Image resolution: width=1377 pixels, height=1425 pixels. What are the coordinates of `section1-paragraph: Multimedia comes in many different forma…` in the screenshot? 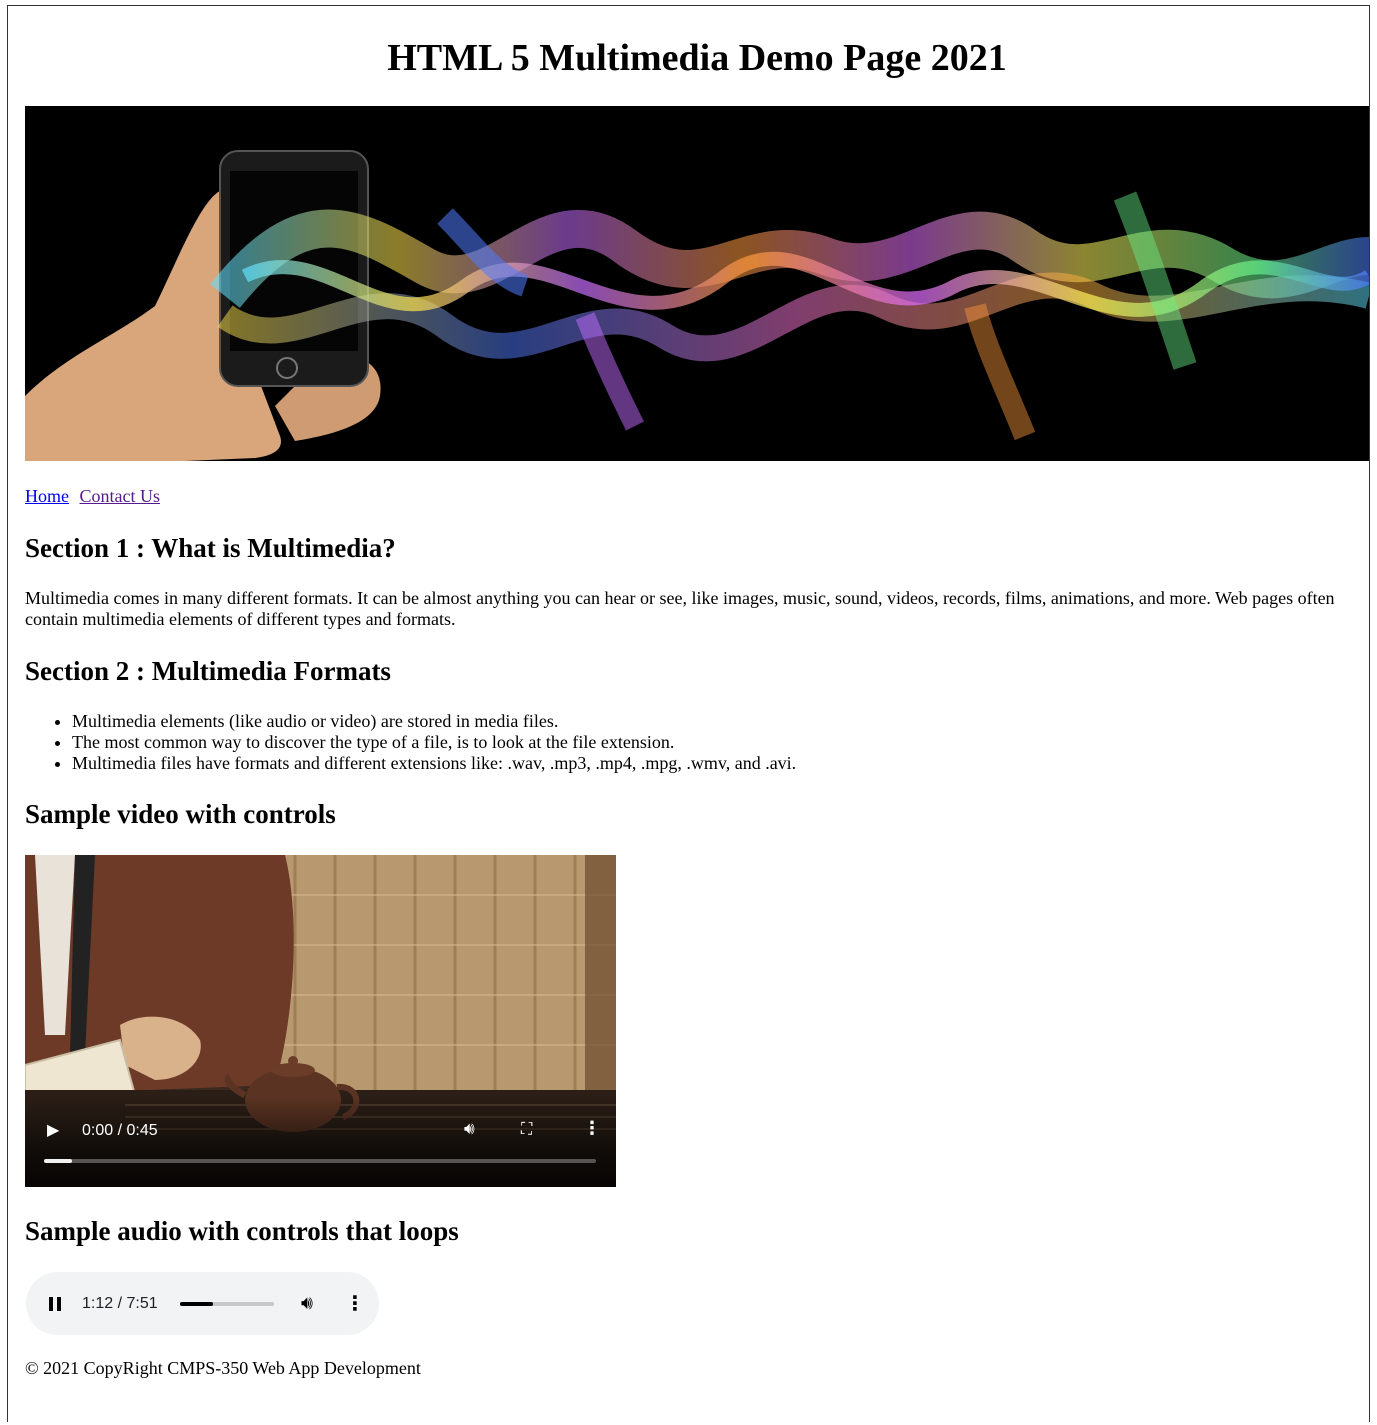 It's located at (680, 608).